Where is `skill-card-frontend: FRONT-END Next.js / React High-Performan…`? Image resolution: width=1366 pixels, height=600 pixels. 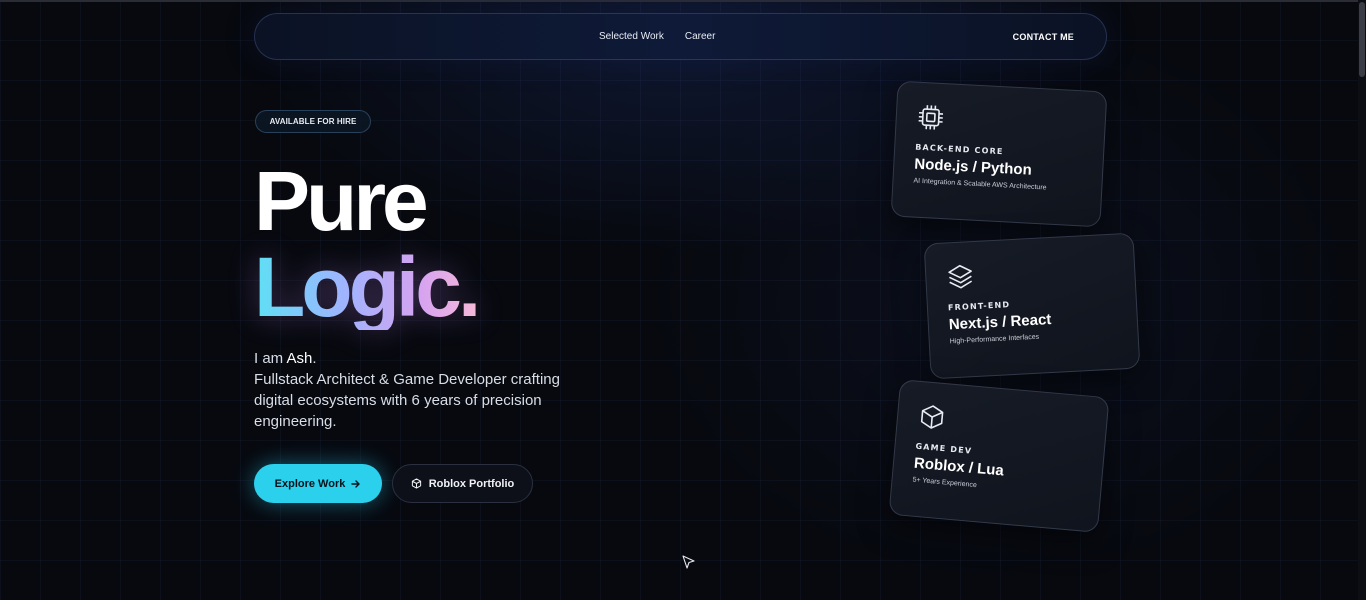
skill-card-frontend: FRONT-END Next.js / React High-Performan… is located at coordinates (1032, 306).